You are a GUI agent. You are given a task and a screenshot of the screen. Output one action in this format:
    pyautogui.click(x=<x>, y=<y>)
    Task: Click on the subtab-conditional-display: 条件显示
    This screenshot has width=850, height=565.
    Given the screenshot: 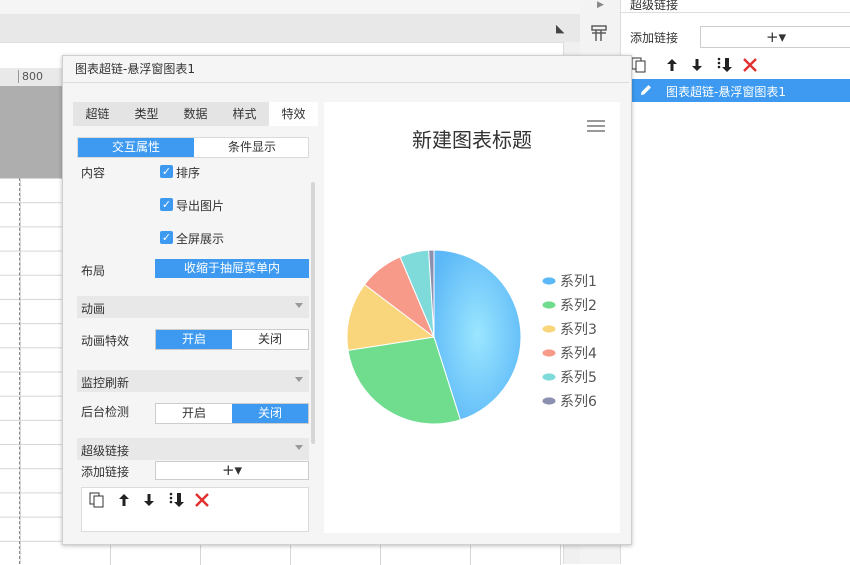 What is the action you would take?
    pyautogui.click(x=252, y=147)
    